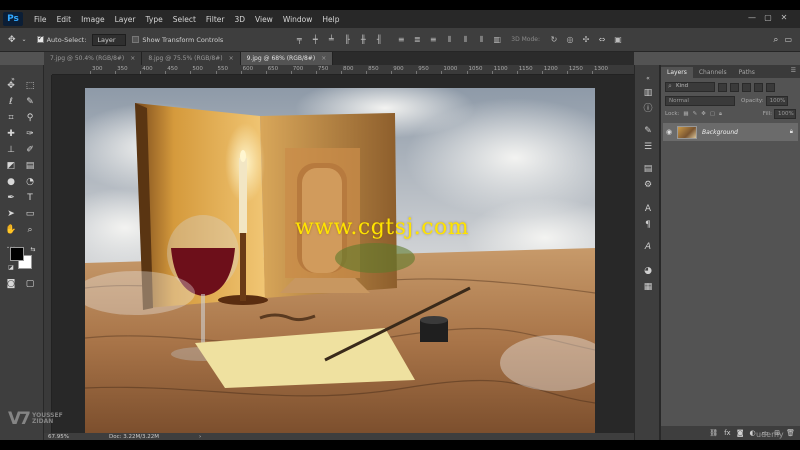  What do you see at coordinates (379, 40) in the screenshot?
I see `align-right-icon: ╢` at bounding box center [379, 40].